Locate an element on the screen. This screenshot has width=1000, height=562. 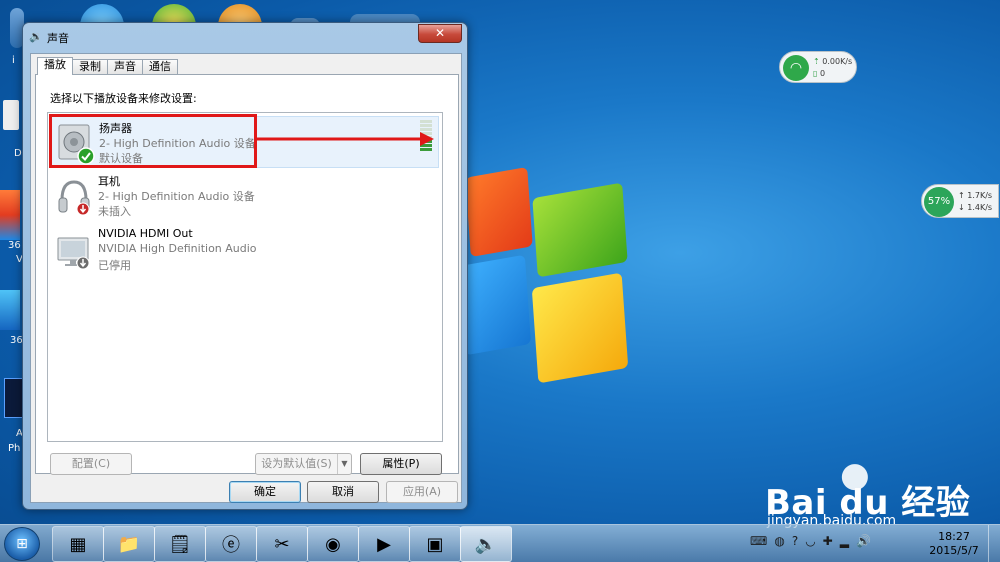
speaker-title-icon: 🔉 is located at coordinates (36, 36).